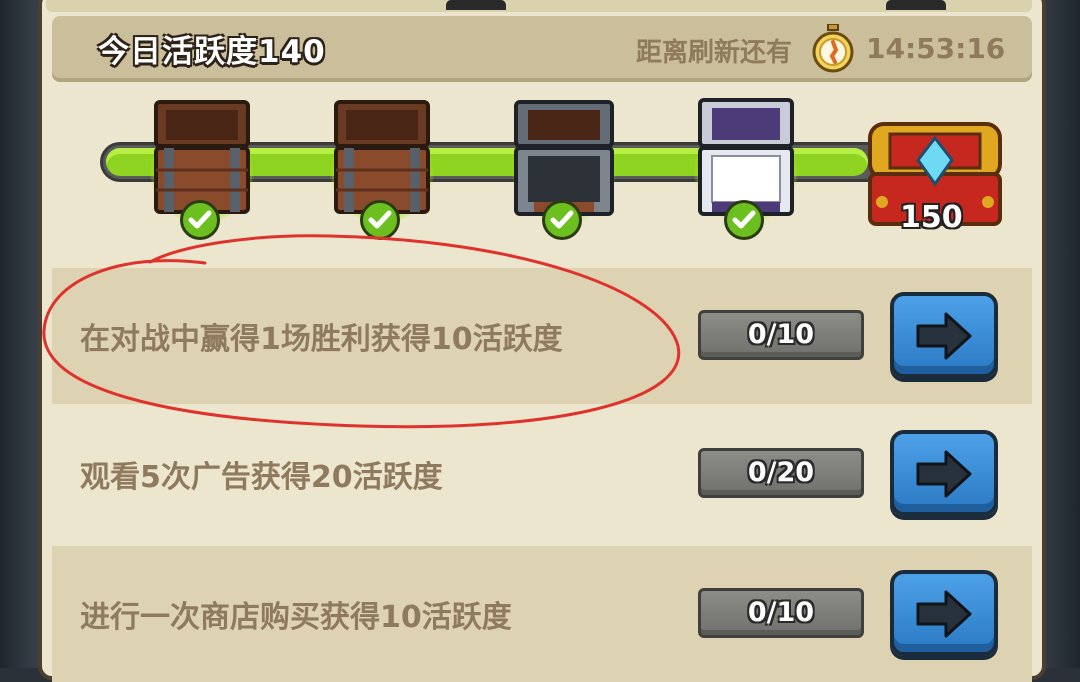 This screenshot has height=682, width=1080. Describe the element at coordinates (936, 48) in the screenshot. I see `refresh-timer: 14:53:16` at that location.